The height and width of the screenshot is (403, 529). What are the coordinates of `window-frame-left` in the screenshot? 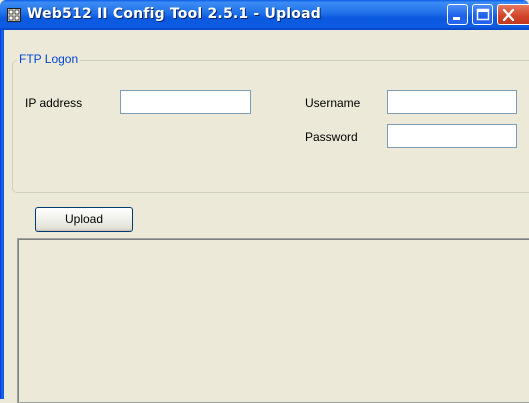 It's located at (2, 214).